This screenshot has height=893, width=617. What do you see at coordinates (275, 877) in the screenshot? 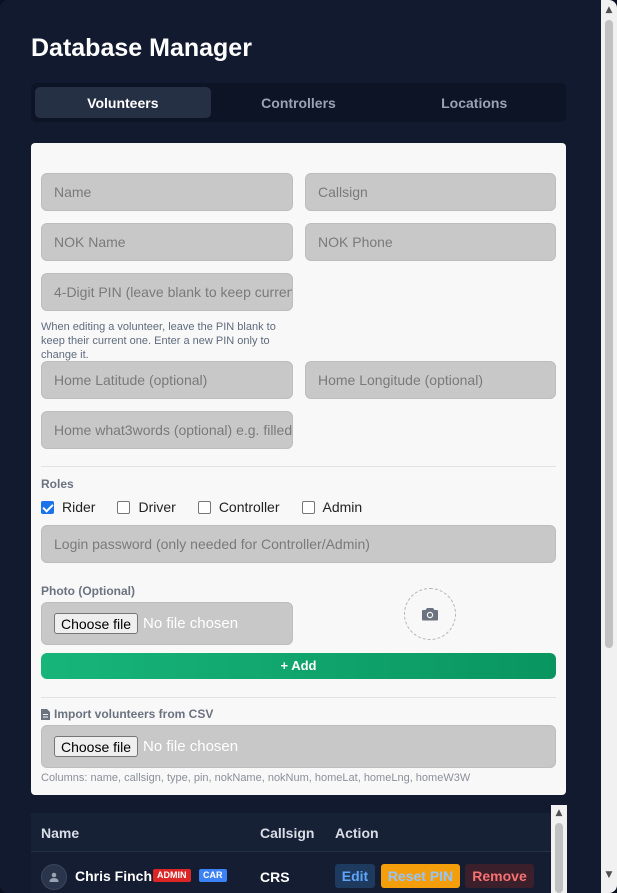
I see `volunteer-callsign: CRS` at bounding box center [275, 877].